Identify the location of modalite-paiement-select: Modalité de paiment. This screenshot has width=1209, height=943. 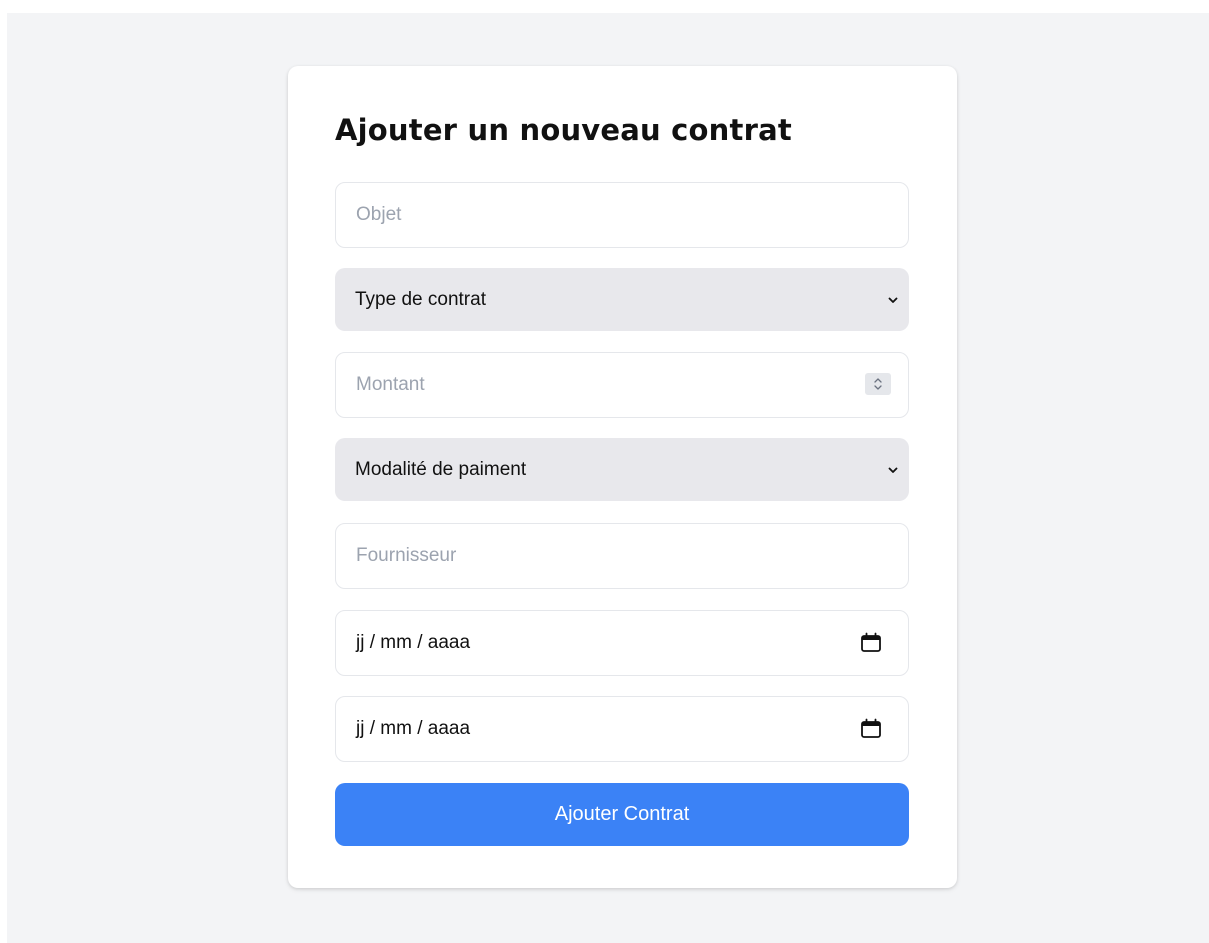
(622, 469).